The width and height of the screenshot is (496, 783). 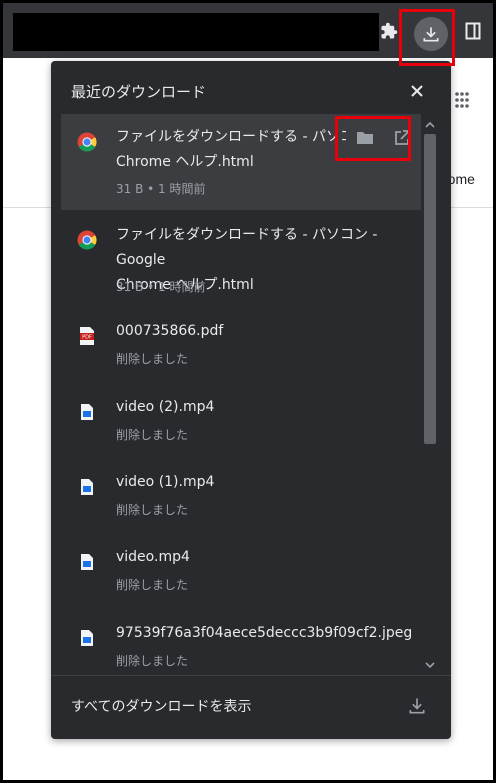 What do you see at coordinates (417, 706) in the screenshot?
I see `download-icon` at bounding box center [417, 706].